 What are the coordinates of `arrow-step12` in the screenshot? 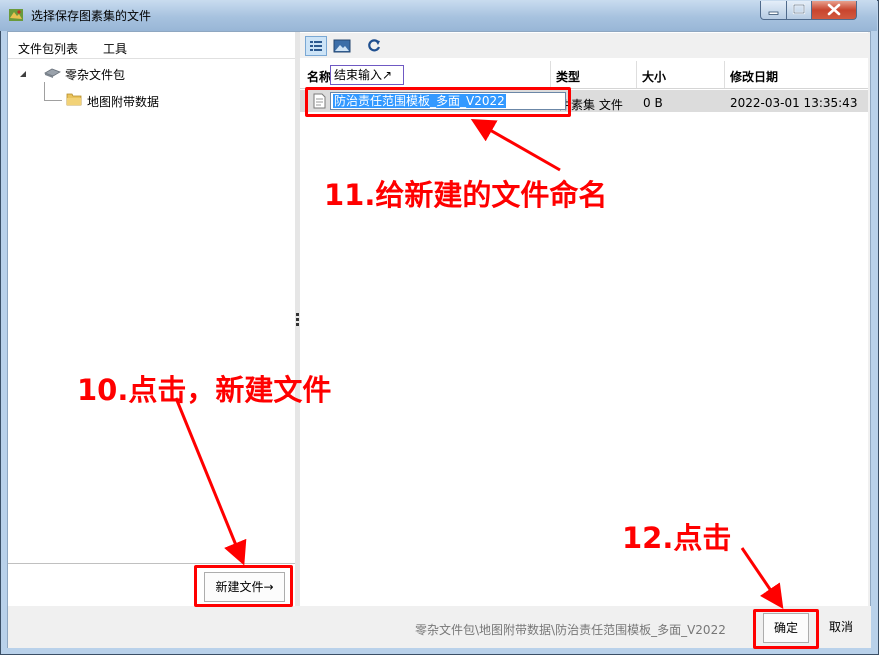 It's located at (762, 578).